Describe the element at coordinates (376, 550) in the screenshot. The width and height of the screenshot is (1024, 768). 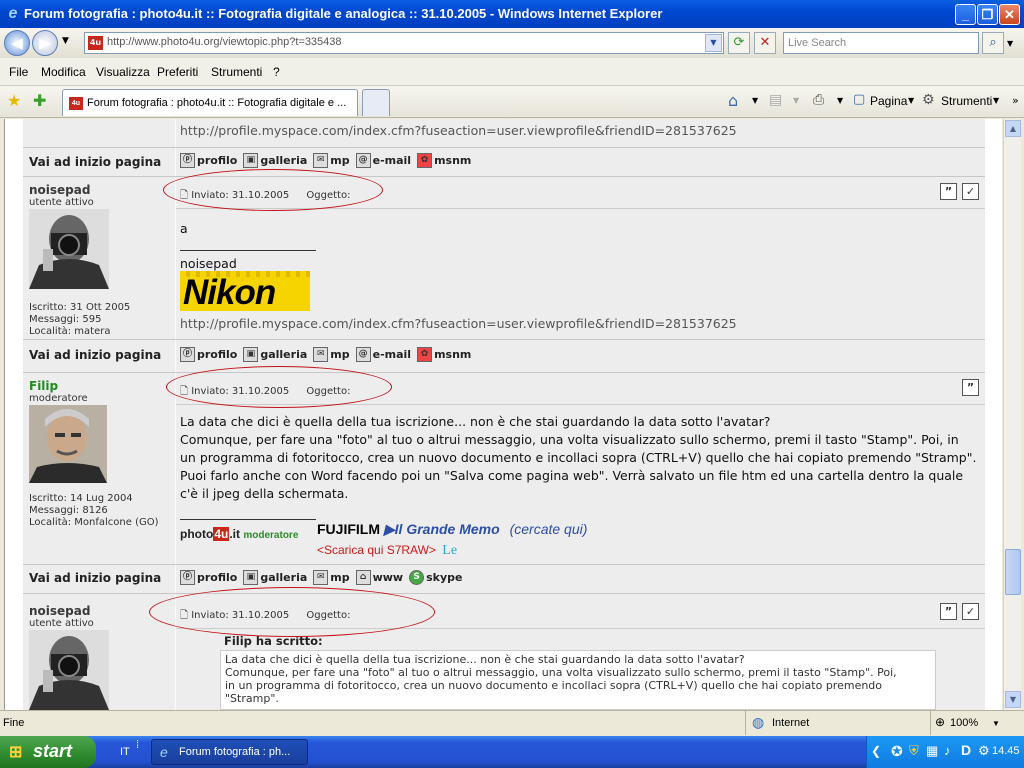
I see `scarica-s7raw-link: <Scarica qui S7RAW>` at that location.